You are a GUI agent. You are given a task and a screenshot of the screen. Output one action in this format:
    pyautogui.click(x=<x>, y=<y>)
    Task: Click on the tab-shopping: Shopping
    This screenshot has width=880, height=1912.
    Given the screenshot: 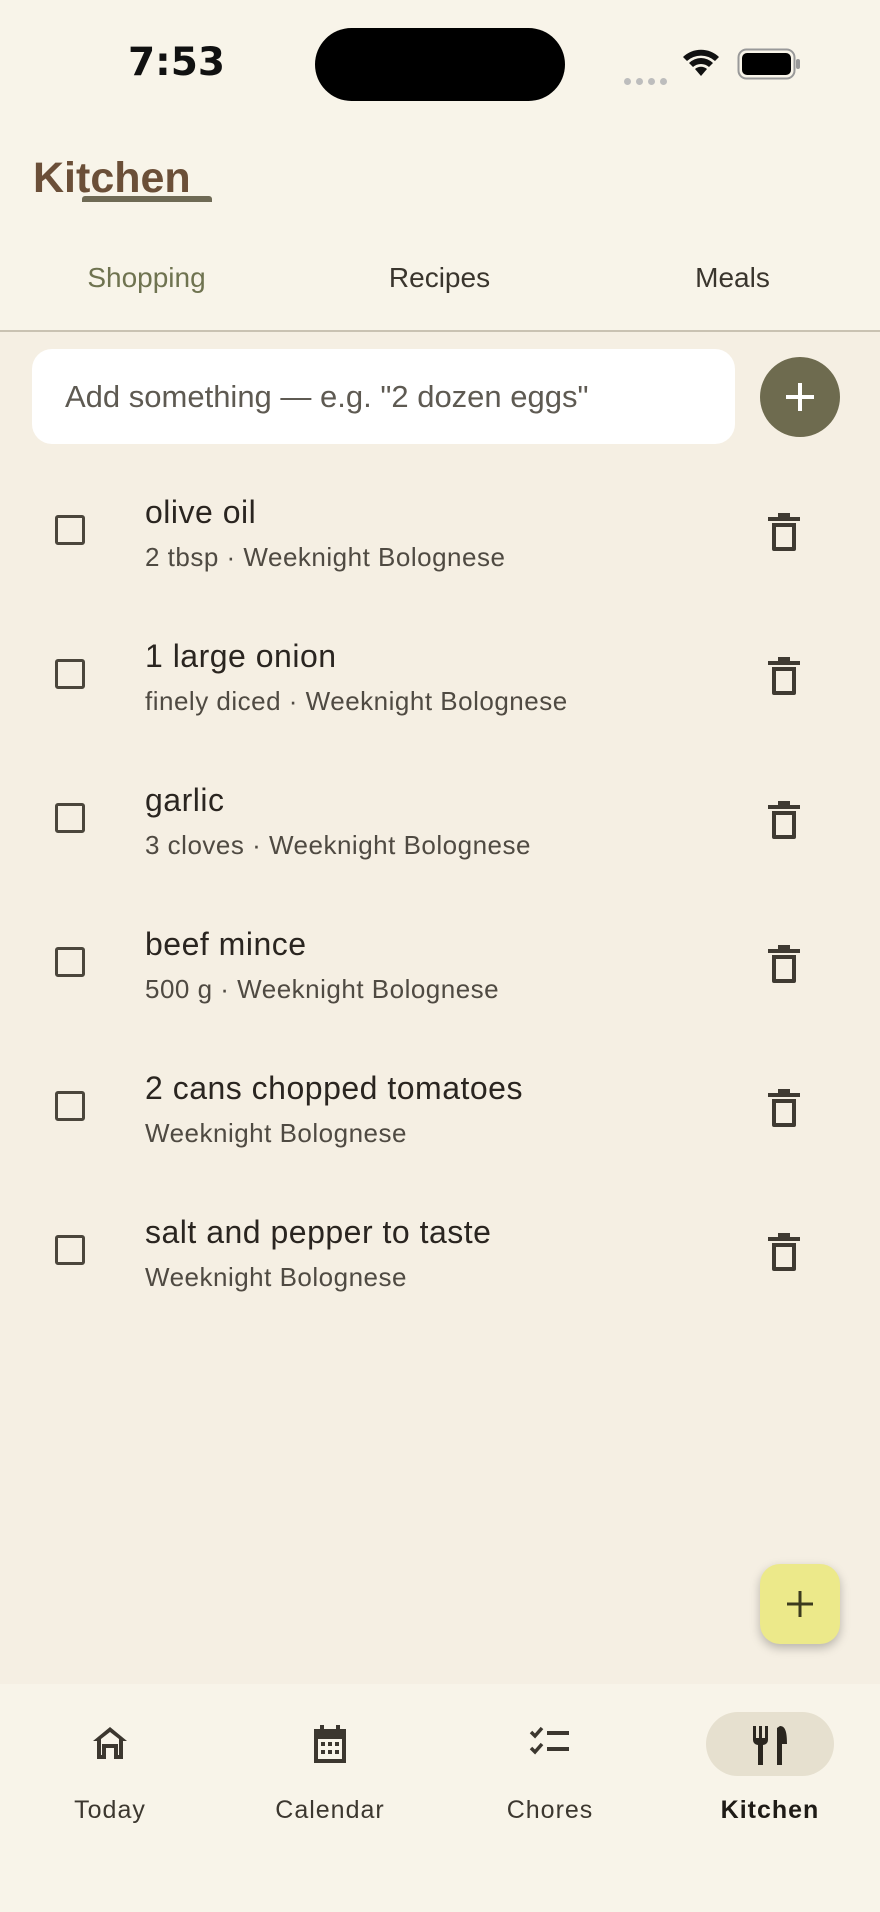 What is the action you would take?
    pyautogui.click(x=146, y=295)
    